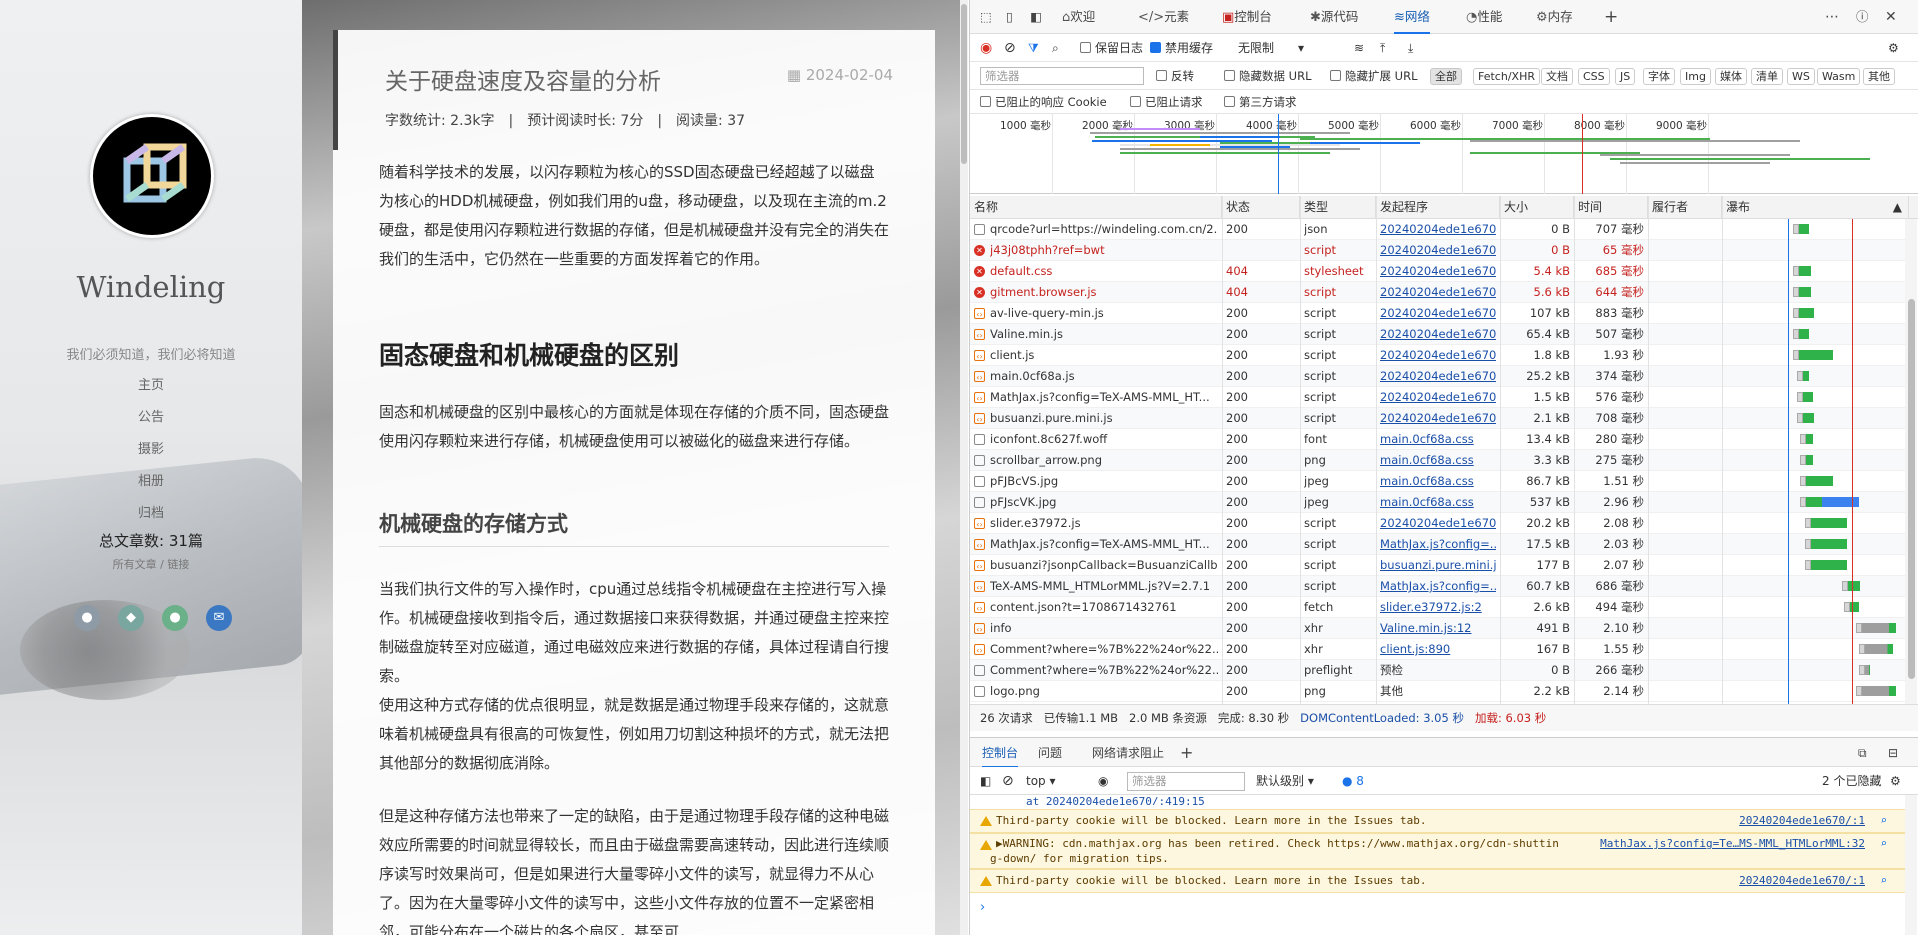  Describe the element at coordinates (1373, 76) in the screenshot. I see `hide-ext-urls-checkbox: 隐藏扩展 URL` at that location.